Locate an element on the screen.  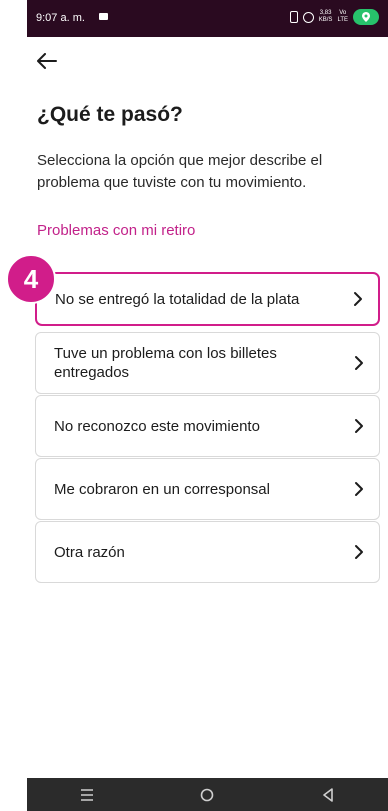
back-button is located at coordinates (47, 61).